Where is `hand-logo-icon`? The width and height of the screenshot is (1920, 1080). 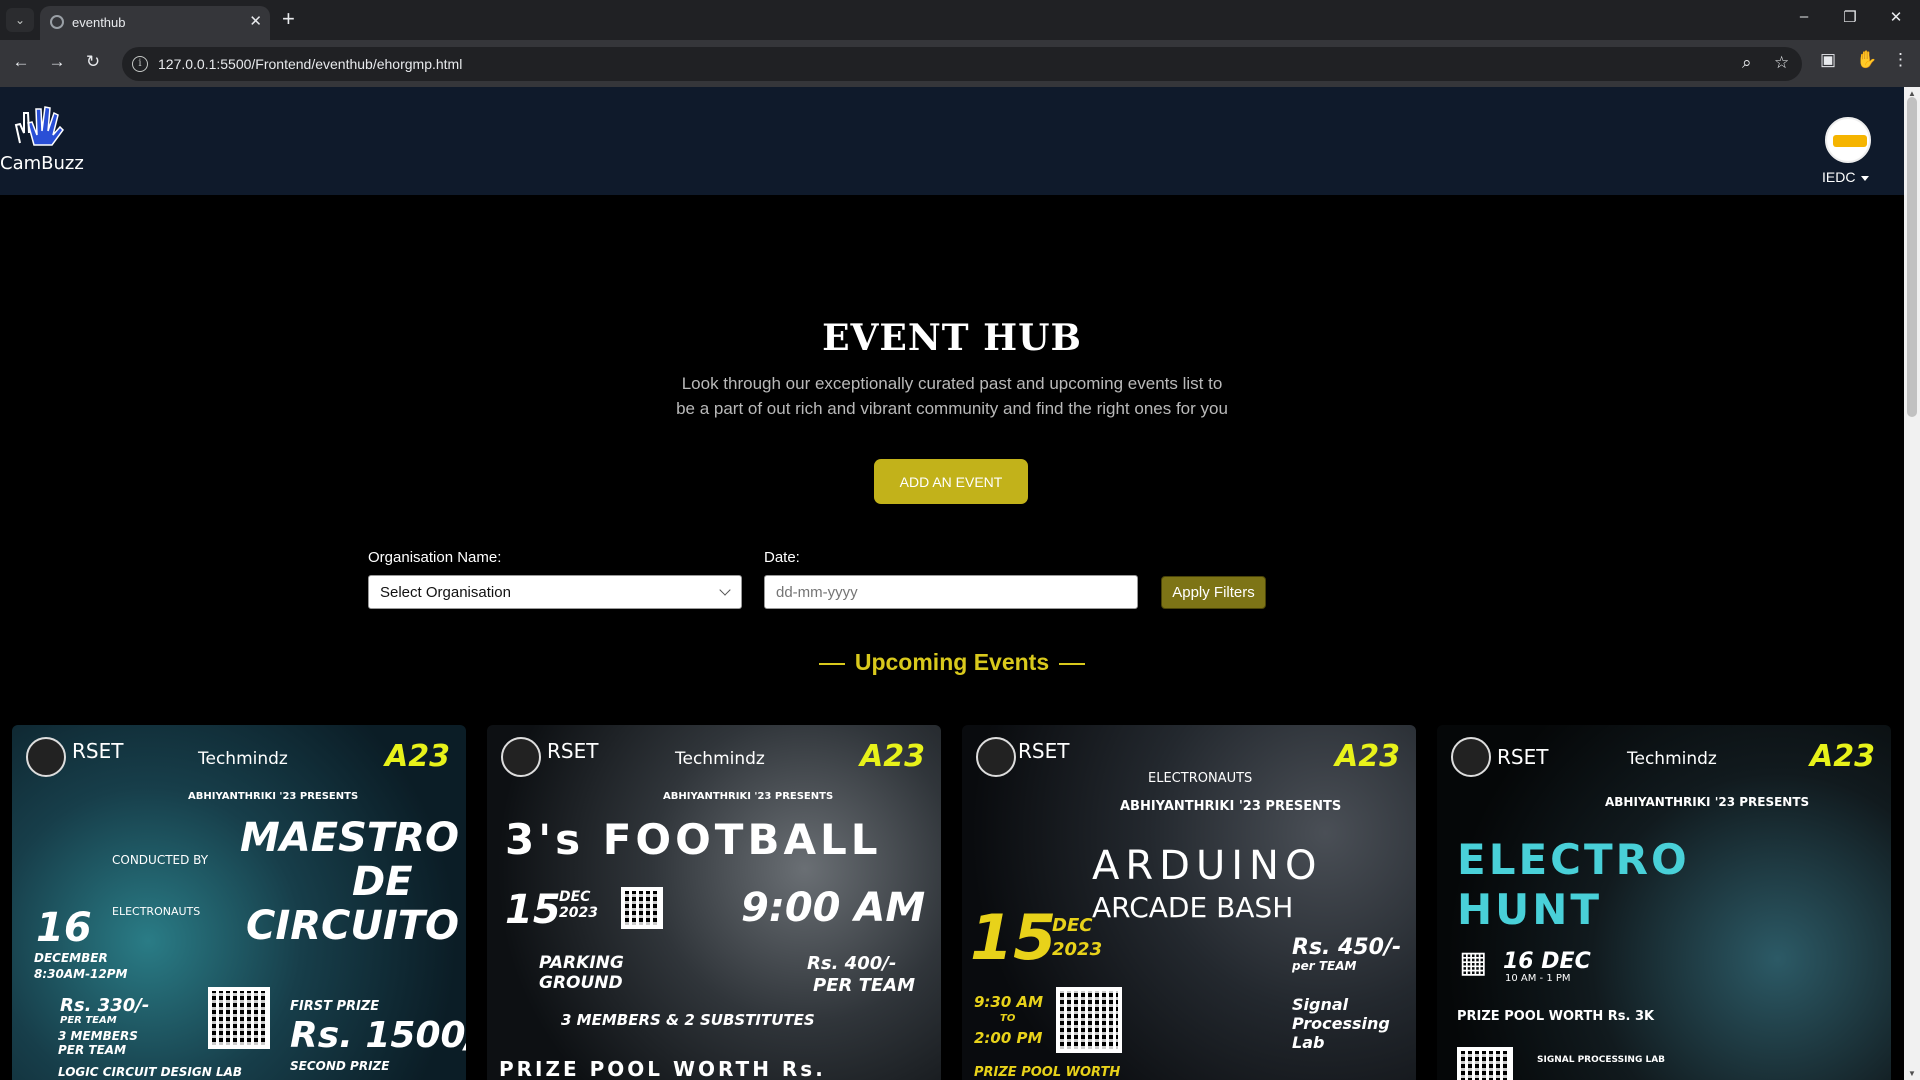 hand-logo-icon is located at coordinates (41, 125).